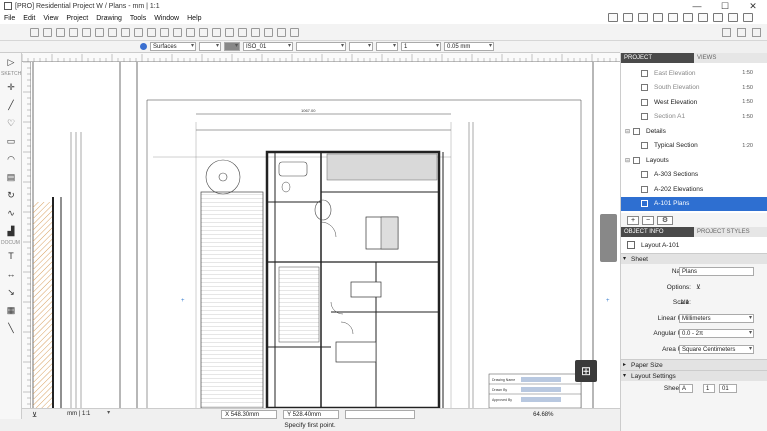 This screenshot has width=767, height=431. What do you see at coordinates (281, 32) in the screenshot?
I see `door-icon` at bounding box center [281, 32].